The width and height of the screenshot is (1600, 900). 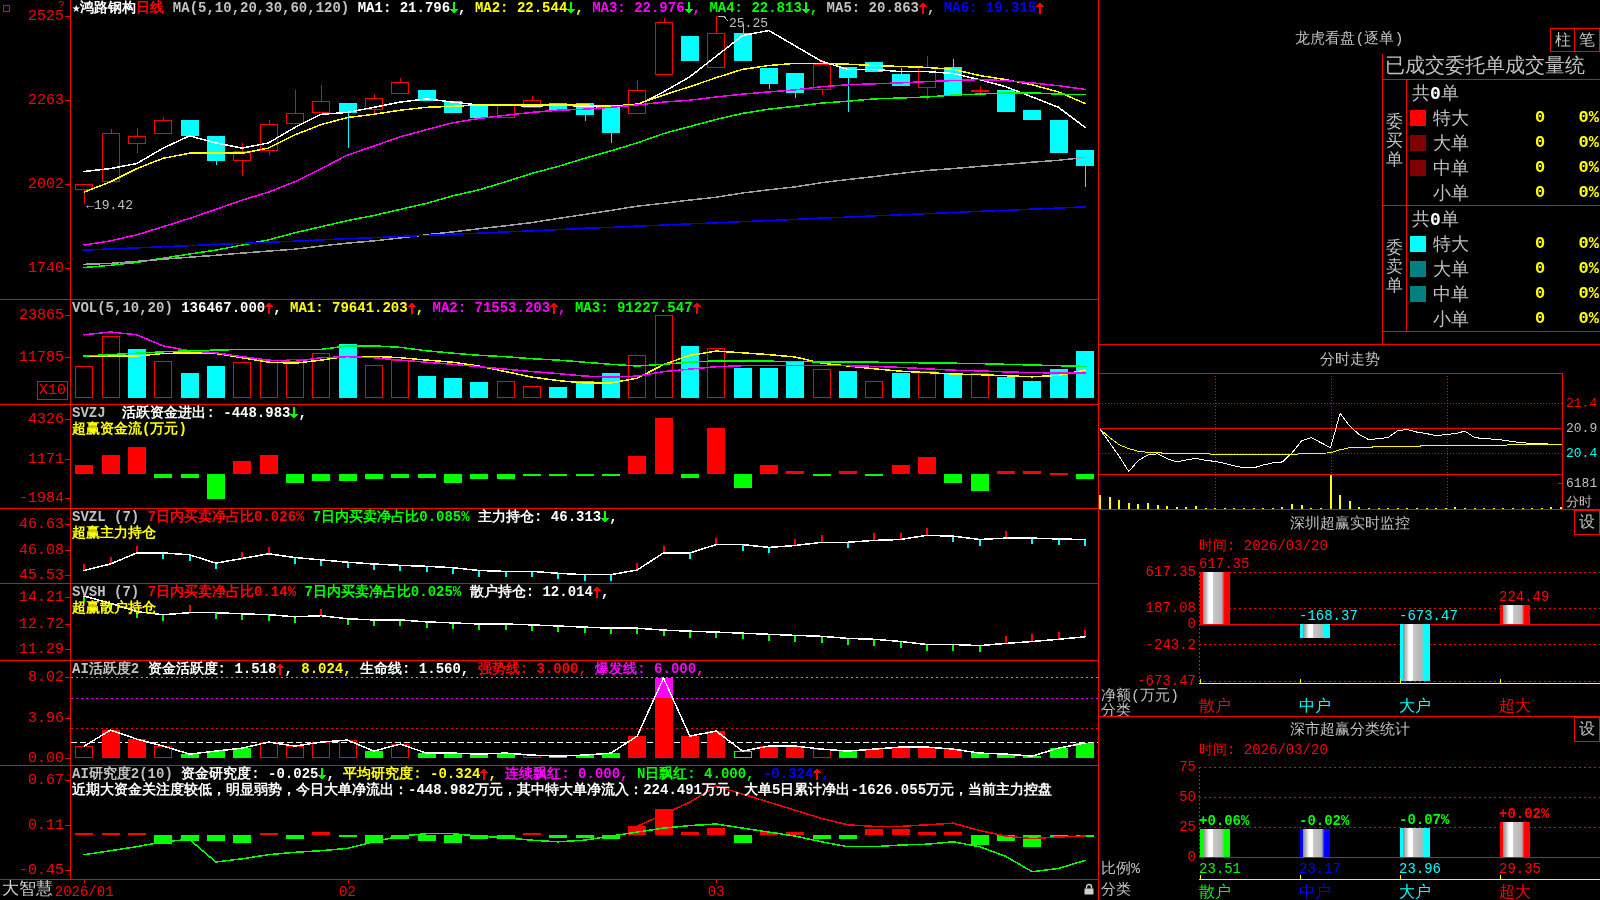 What do you see at coordinates (41, 315) in the screenshot?
I see `axis-label: 23865` at bounding box center [41, 315].